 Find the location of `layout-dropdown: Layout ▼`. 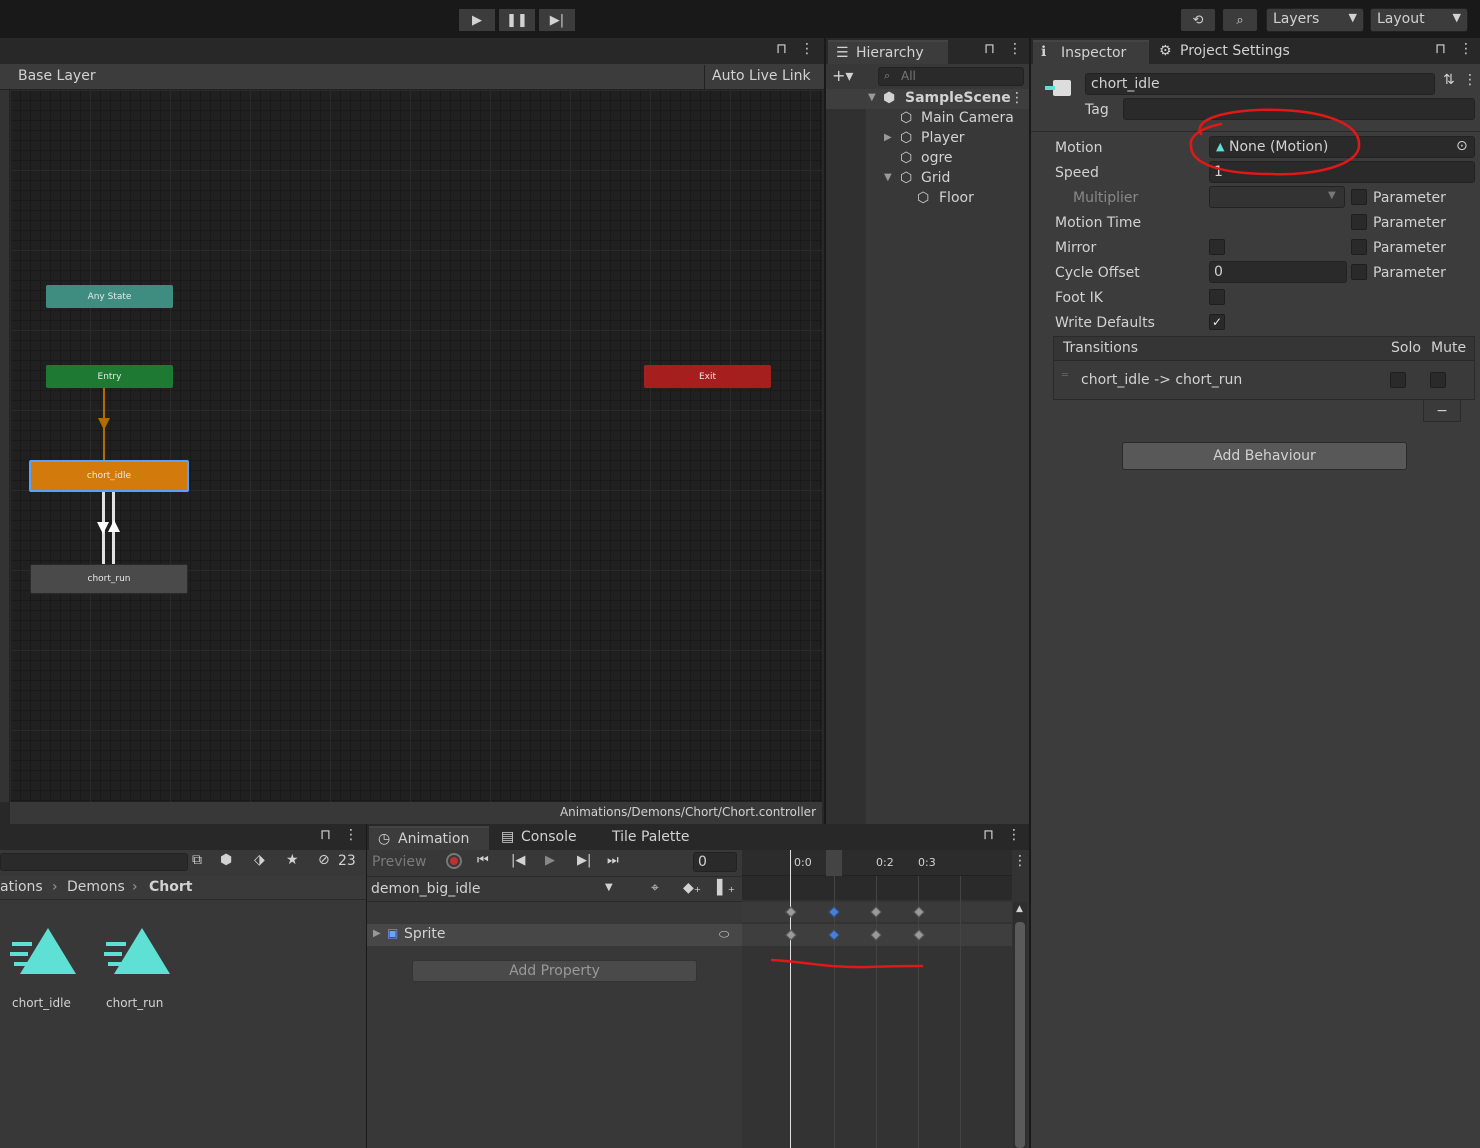

layout-dropdown: Layout ▼ is located at coordinates (1419, 20).